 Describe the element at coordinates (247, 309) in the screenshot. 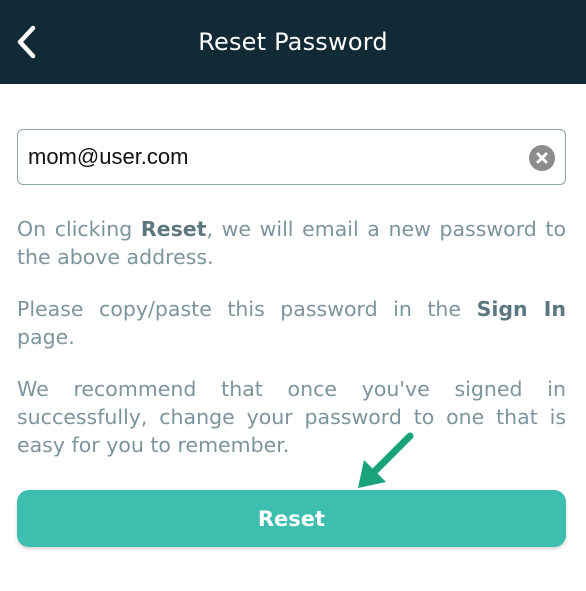

I see `instruction-text: Please copy/paste this password in the` at that location.